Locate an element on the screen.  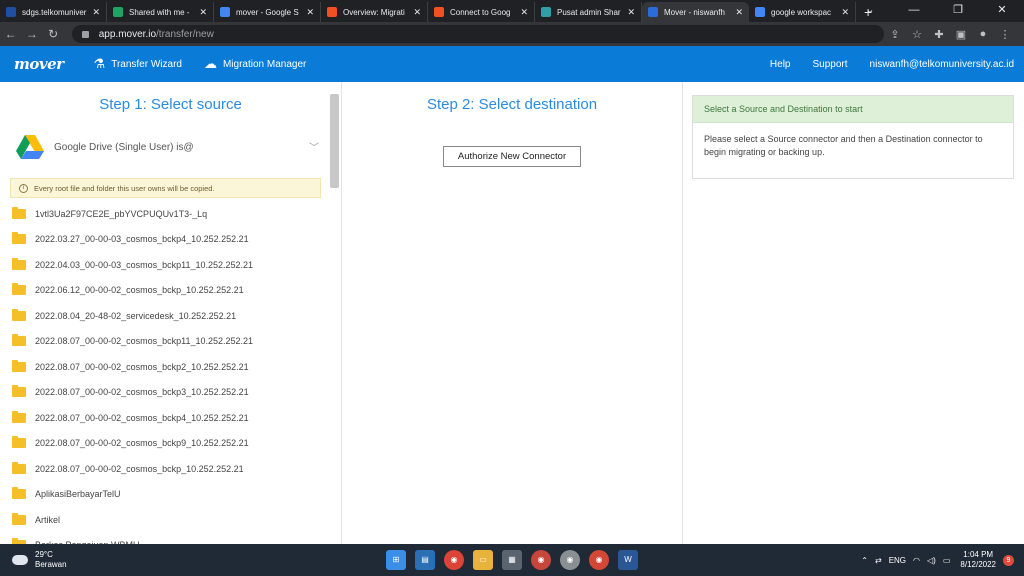
tab-label: google workspac is located at coordinates (801, 12).